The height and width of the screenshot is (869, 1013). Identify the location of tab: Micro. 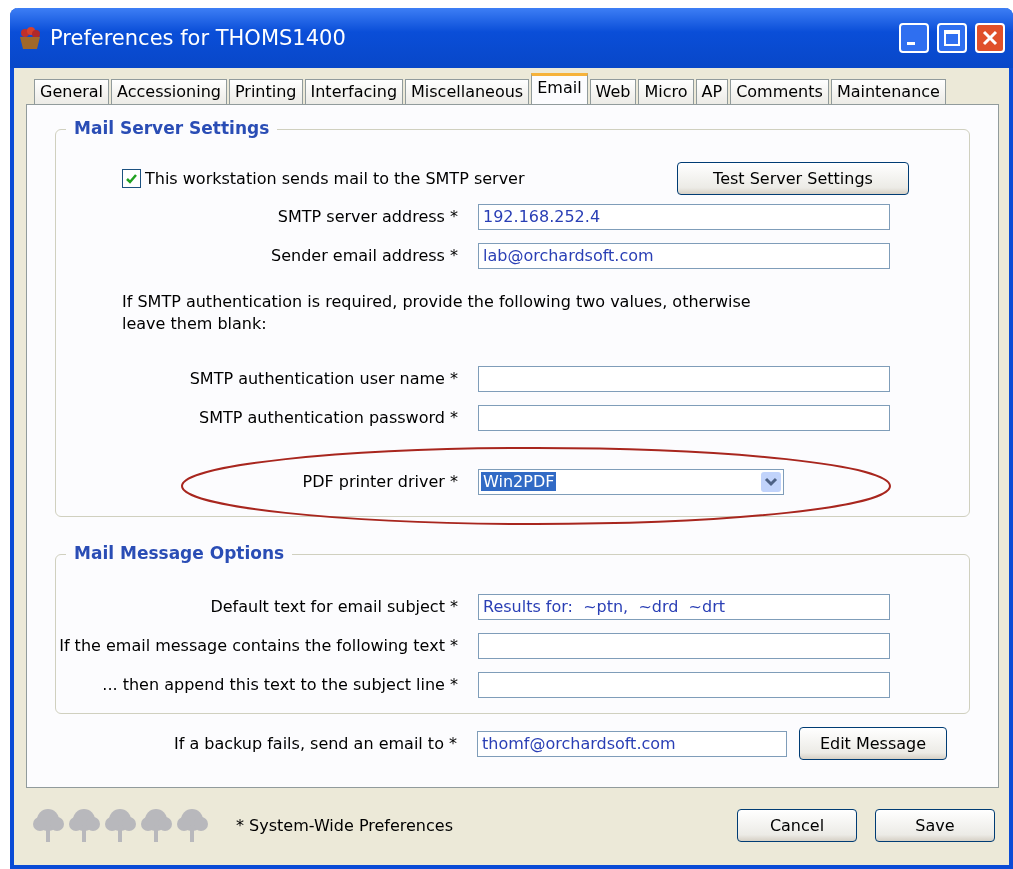
(666, 91).